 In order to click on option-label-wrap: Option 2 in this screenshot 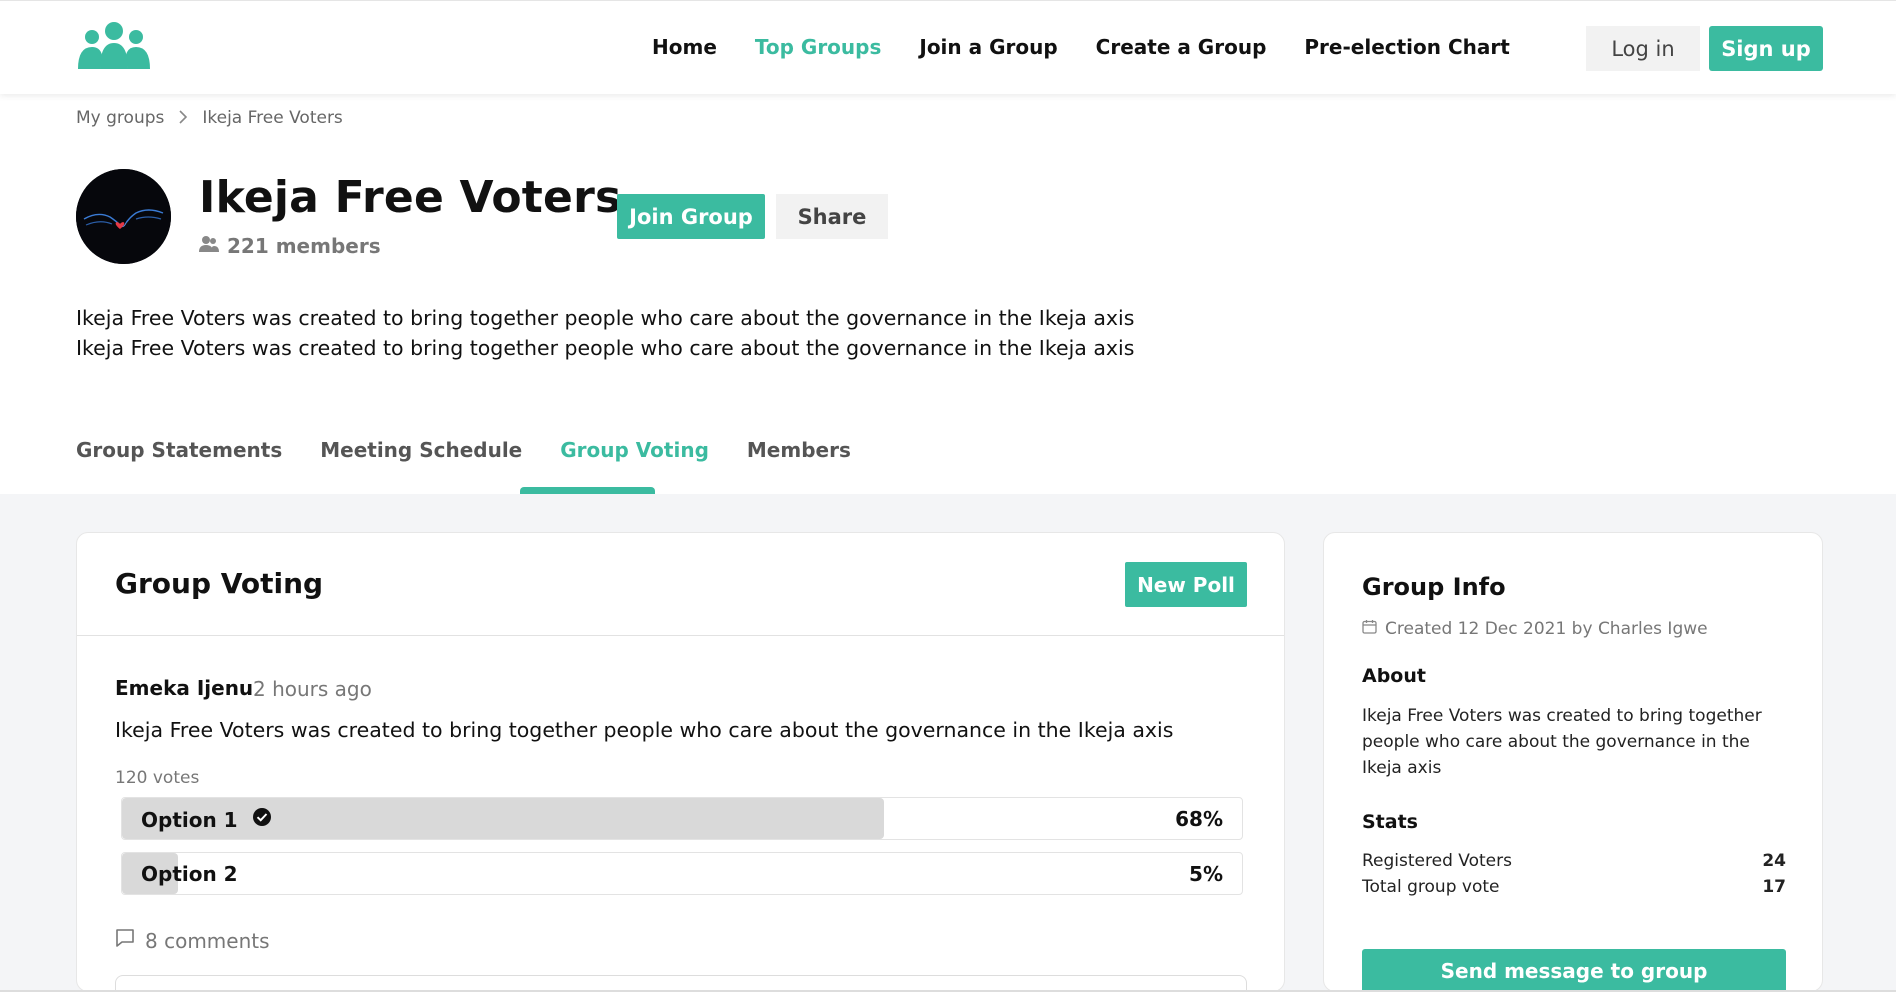, I will do `click(189, 874)`.